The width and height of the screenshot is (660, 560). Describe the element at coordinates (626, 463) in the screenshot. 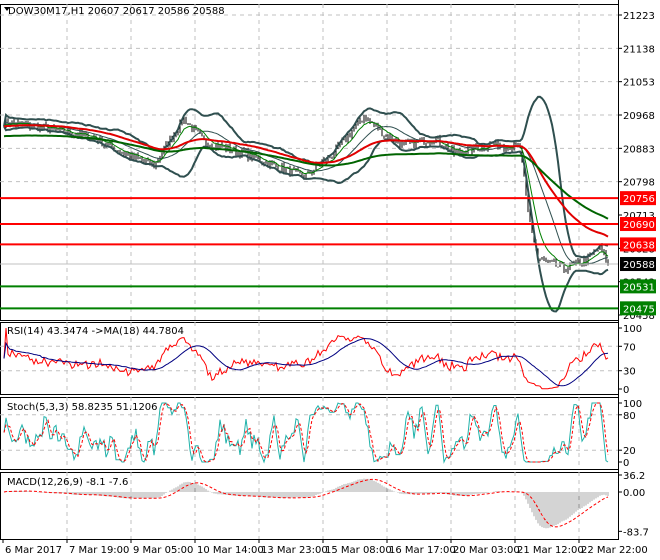

I see `stoch-tick-label: 0` at that location.